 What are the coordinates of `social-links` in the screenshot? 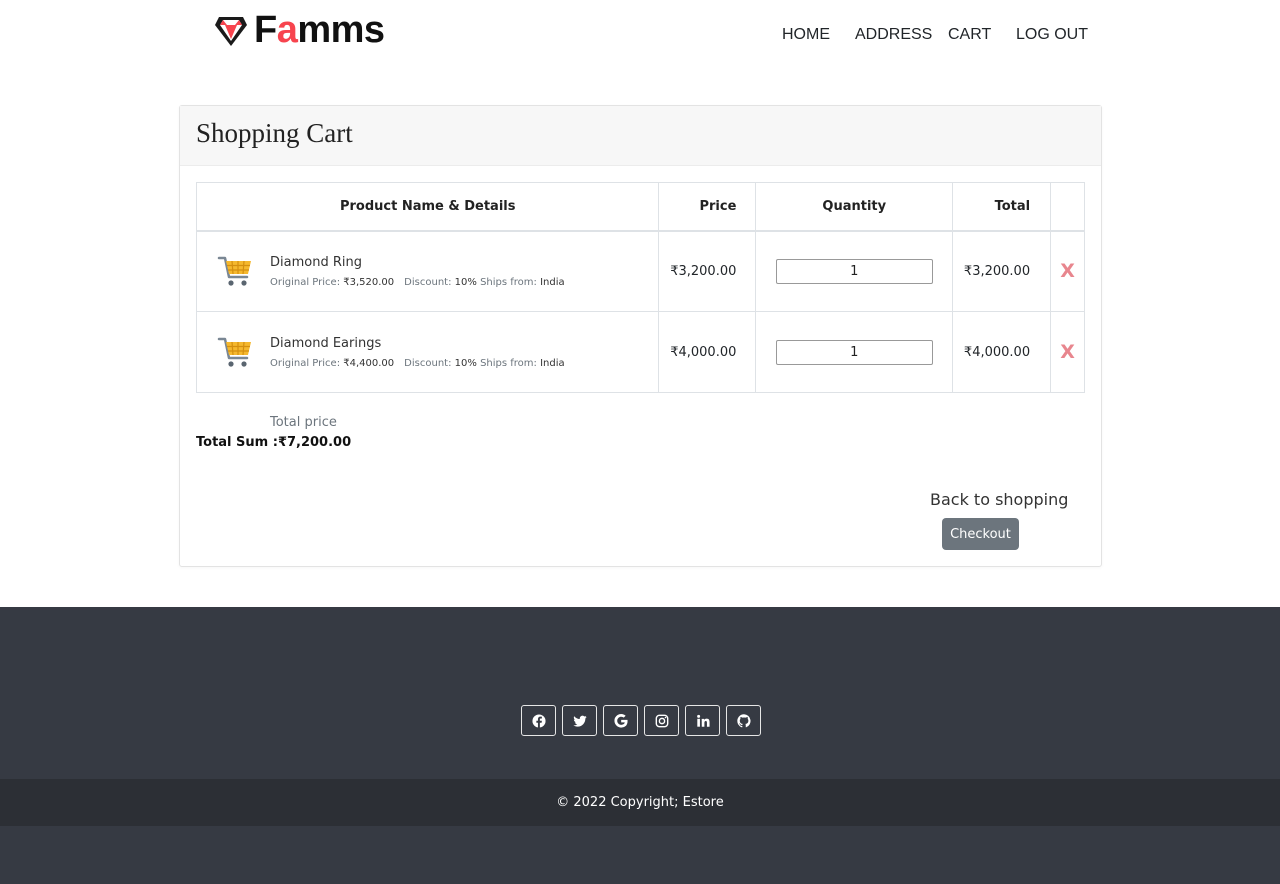 It's located at (644, 720).